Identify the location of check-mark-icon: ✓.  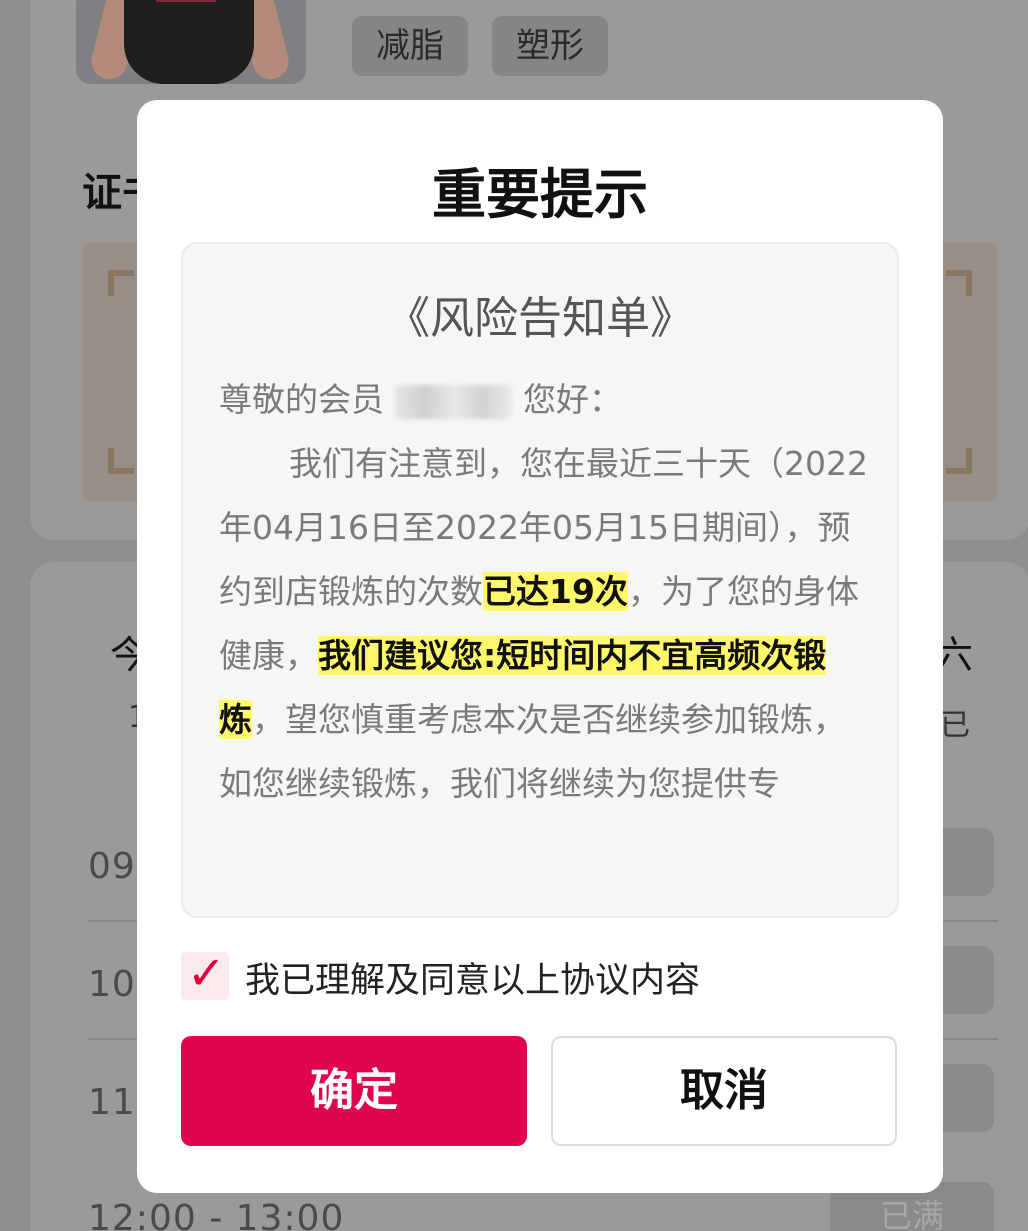
(206, 973).